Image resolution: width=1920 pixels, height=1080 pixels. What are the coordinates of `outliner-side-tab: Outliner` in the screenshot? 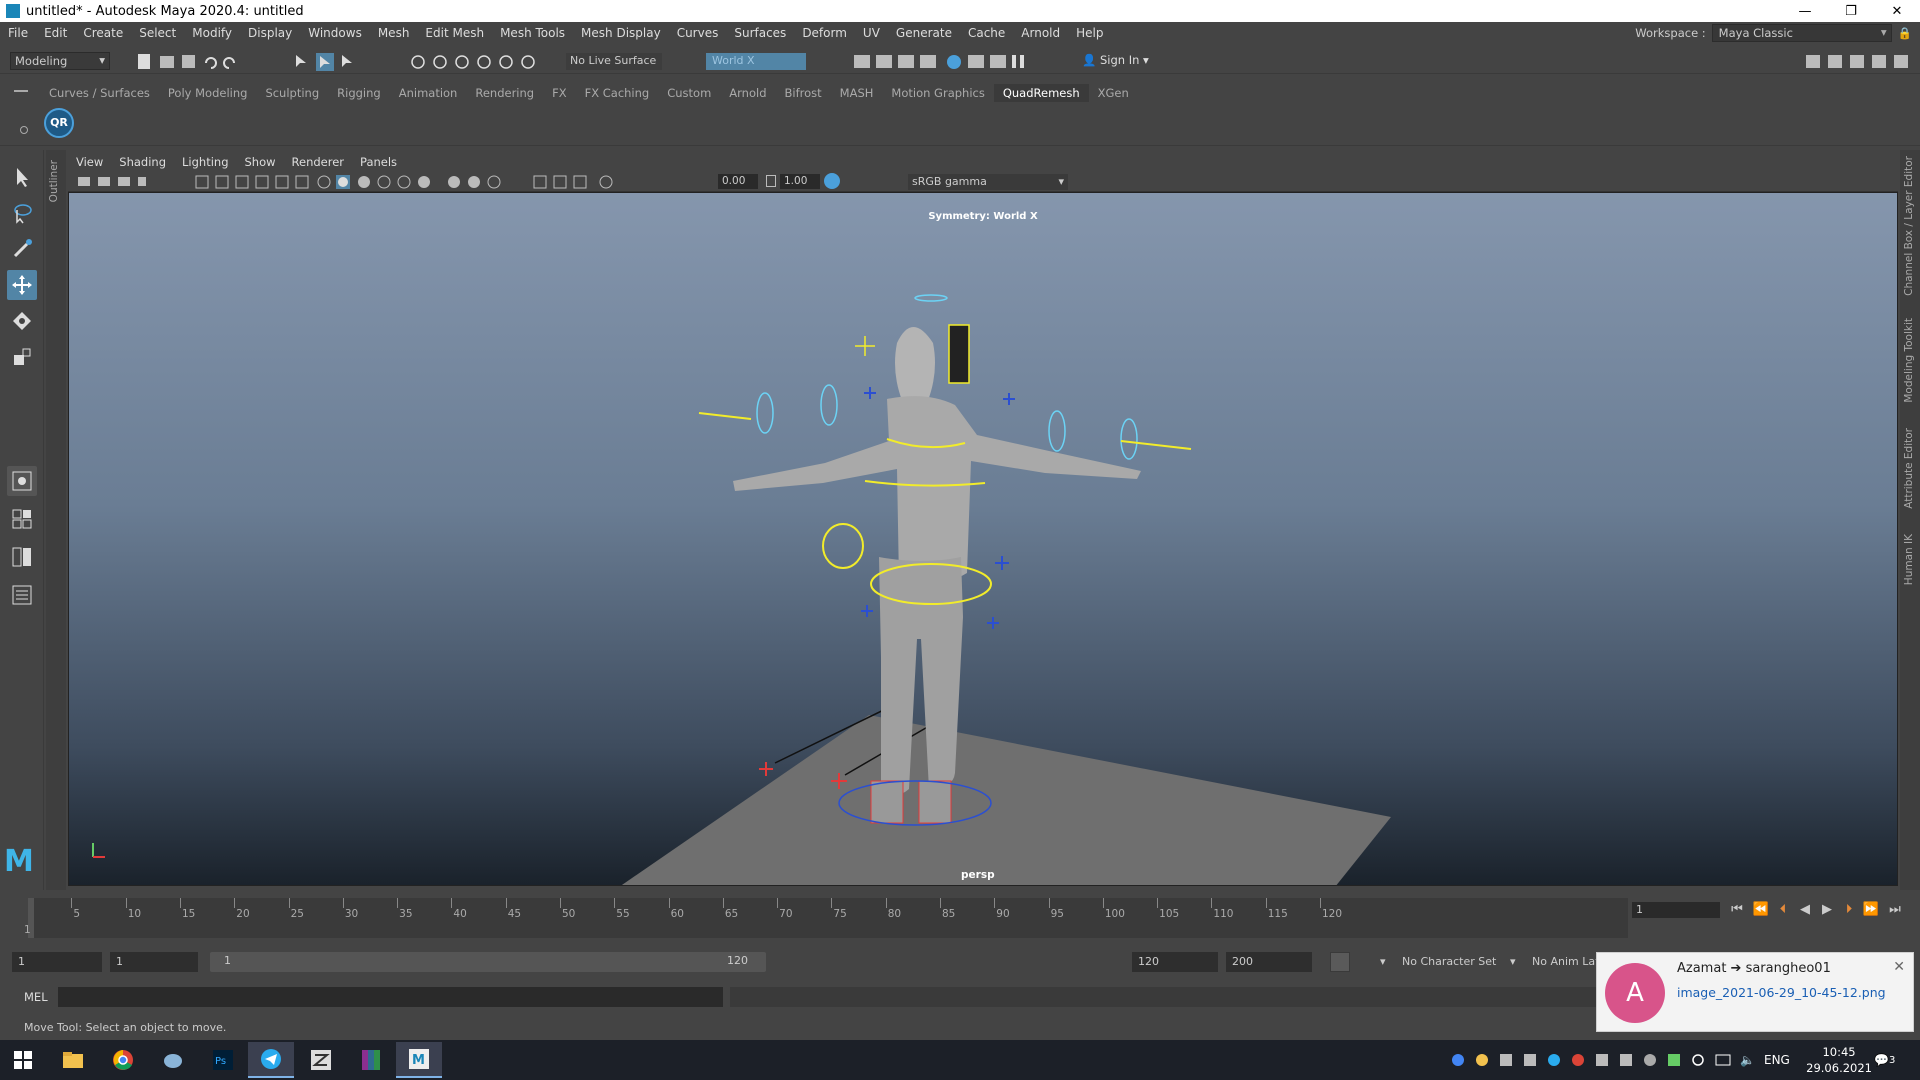 It's located at (56, 520).